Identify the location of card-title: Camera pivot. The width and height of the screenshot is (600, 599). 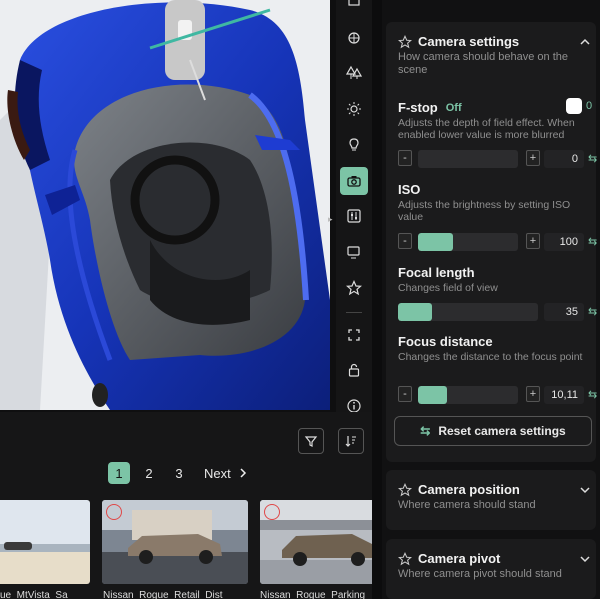
(459, 558).